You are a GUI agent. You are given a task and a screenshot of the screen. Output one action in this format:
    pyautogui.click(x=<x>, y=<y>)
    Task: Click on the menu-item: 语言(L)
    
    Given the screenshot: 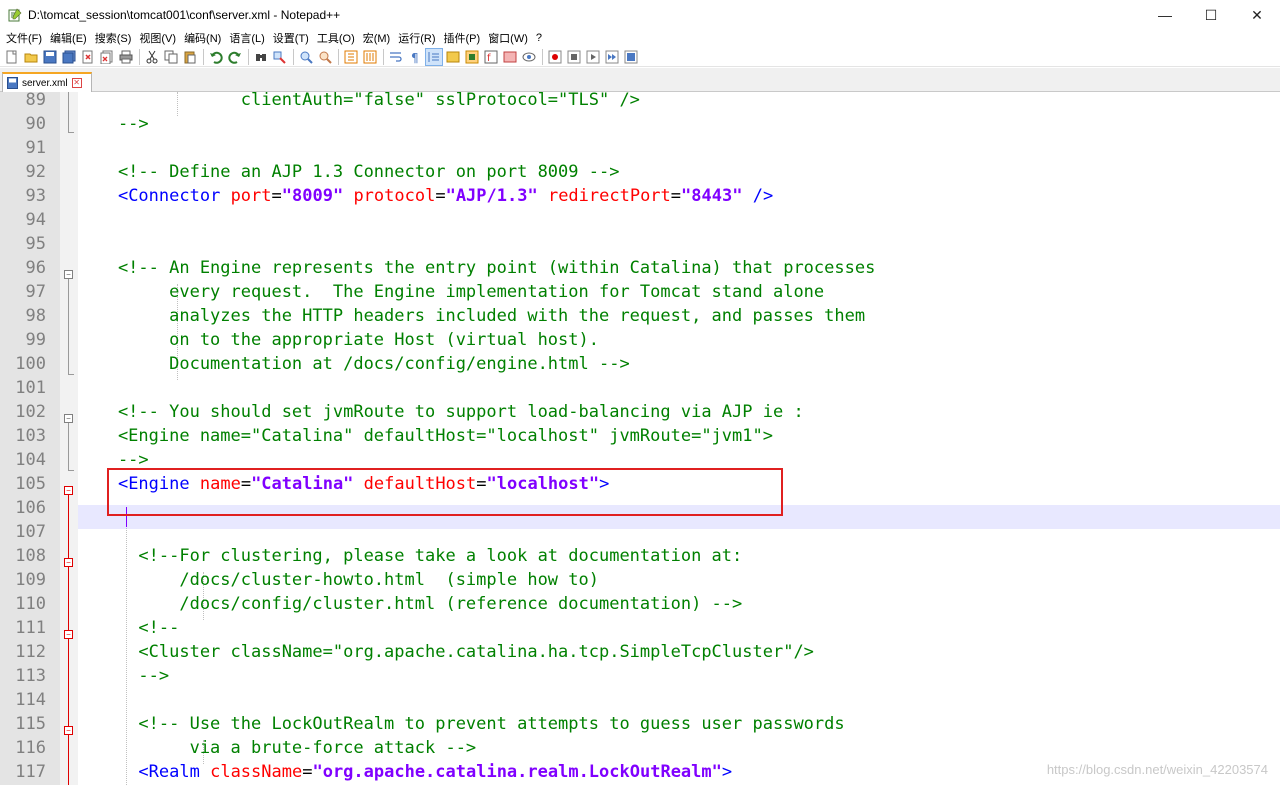 What is the action you would take?
    pyautogui.click(x=246, y=38)
    